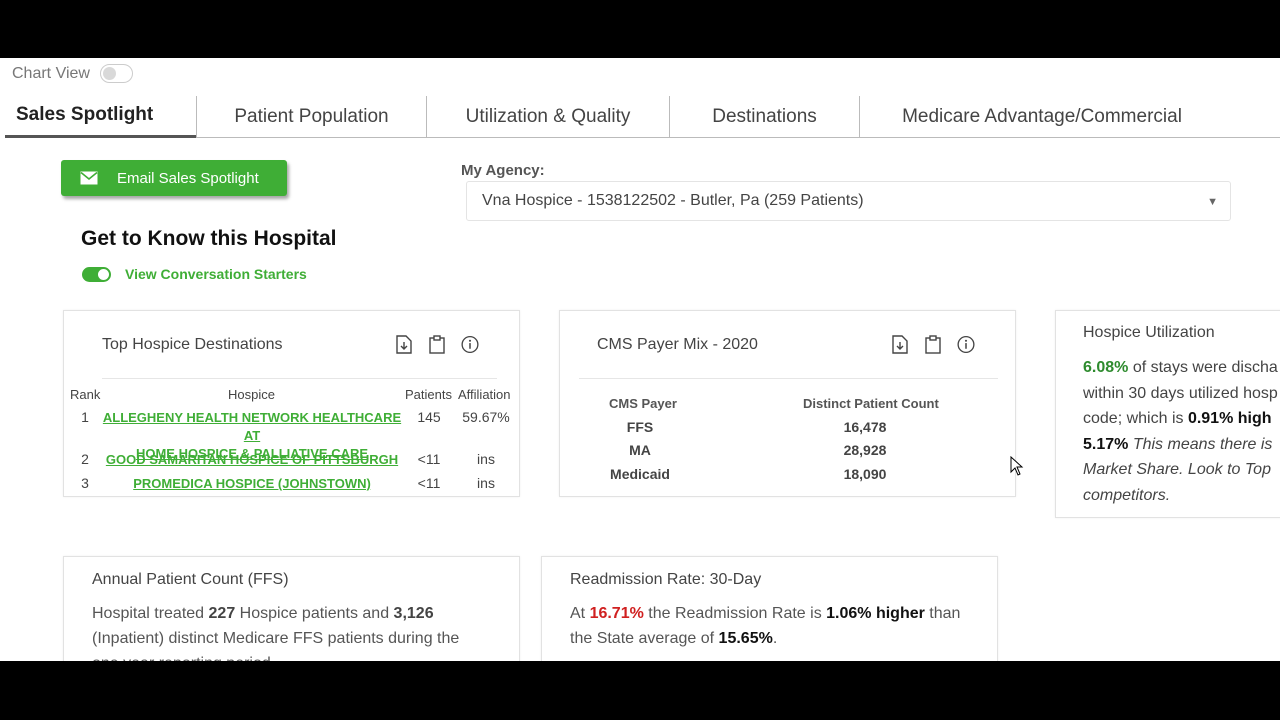 The image size is (1280, 720). Describe the element at coordinates (640, 450) in the screenshot. I see `payer-name: MA` at that location.